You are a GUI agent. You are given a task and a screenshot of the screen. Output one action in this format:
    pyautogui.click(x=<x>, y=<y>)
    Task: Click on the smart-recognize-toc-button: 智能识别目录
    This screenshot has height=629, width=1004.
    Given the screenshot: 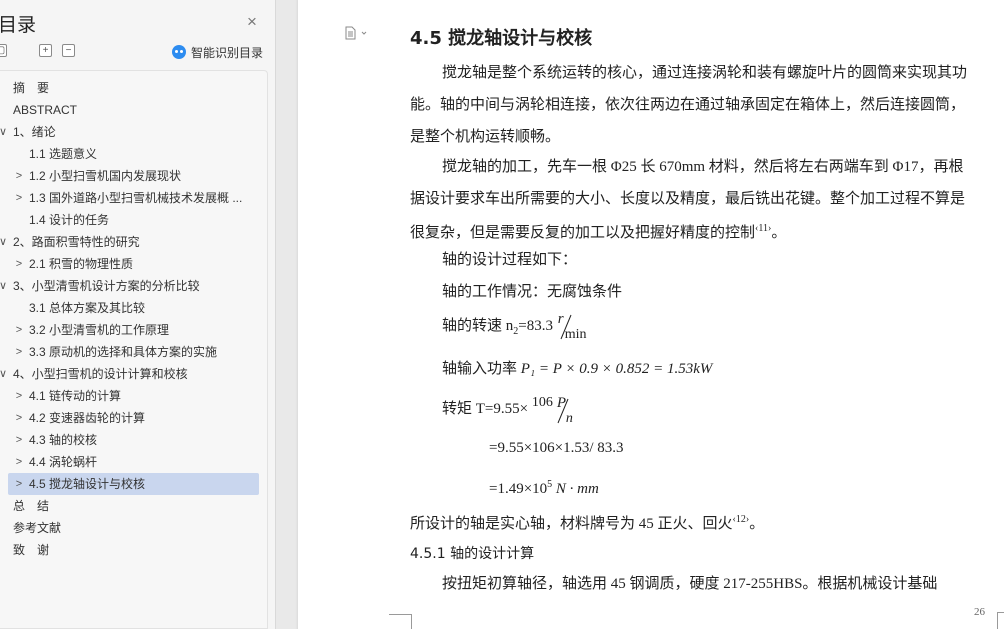 What is the action you would take?
    pyautogui.click(x=217, y=52)
    